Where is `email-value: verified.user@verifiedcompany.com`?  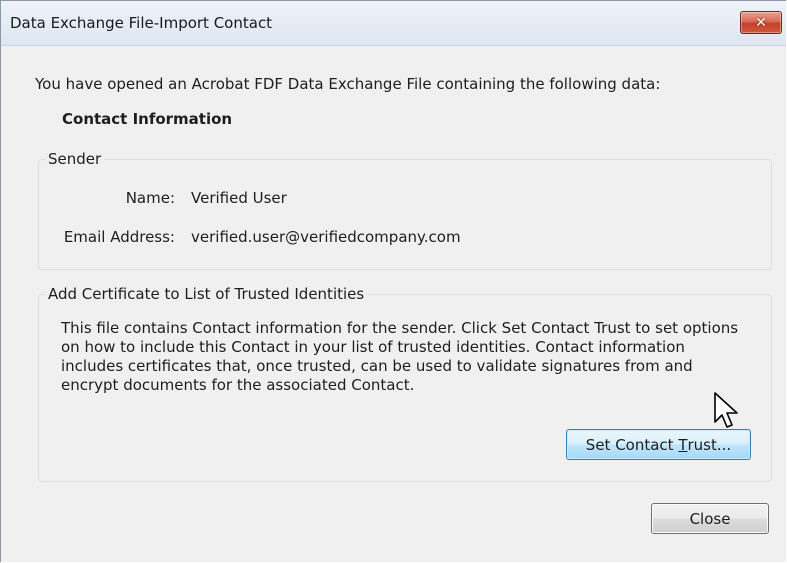
email-value: verified.user@verifiedcompany.com is located at coordinates (326, 237).